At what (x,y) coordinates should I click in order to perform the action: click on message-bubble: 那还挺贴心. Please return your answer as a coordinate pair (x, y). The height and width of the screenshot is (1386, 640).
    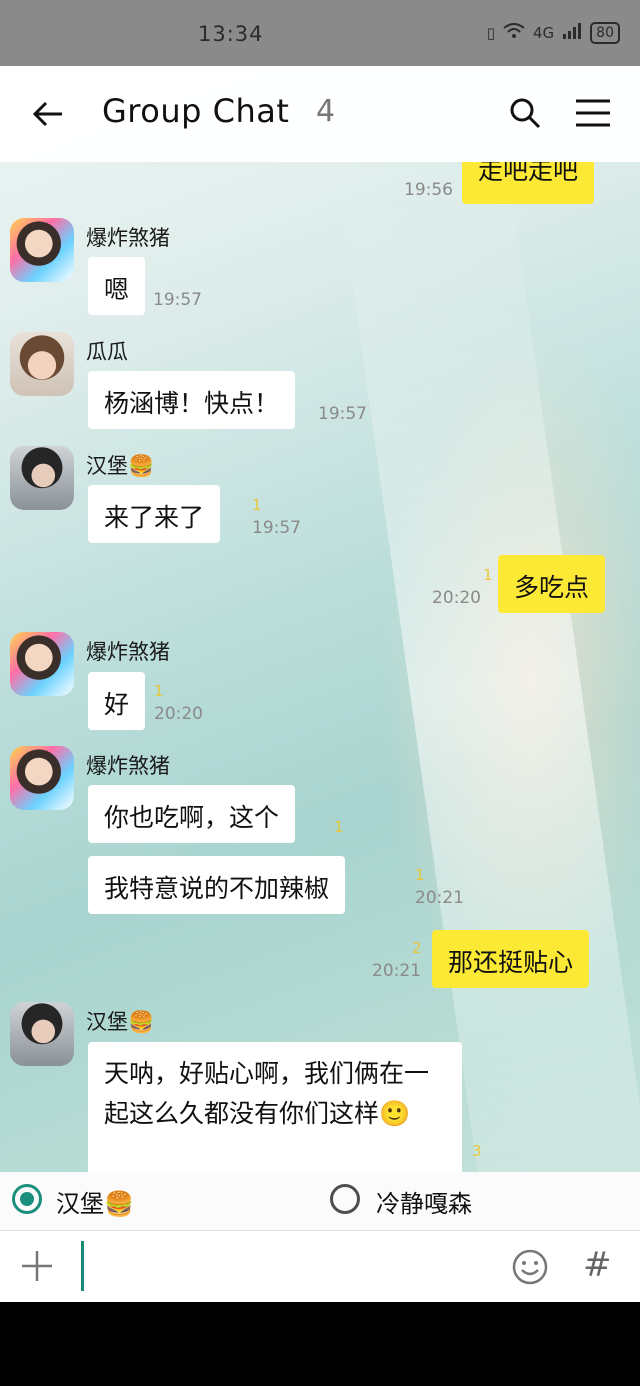
    Looking at the image, I should click on (511, 959).